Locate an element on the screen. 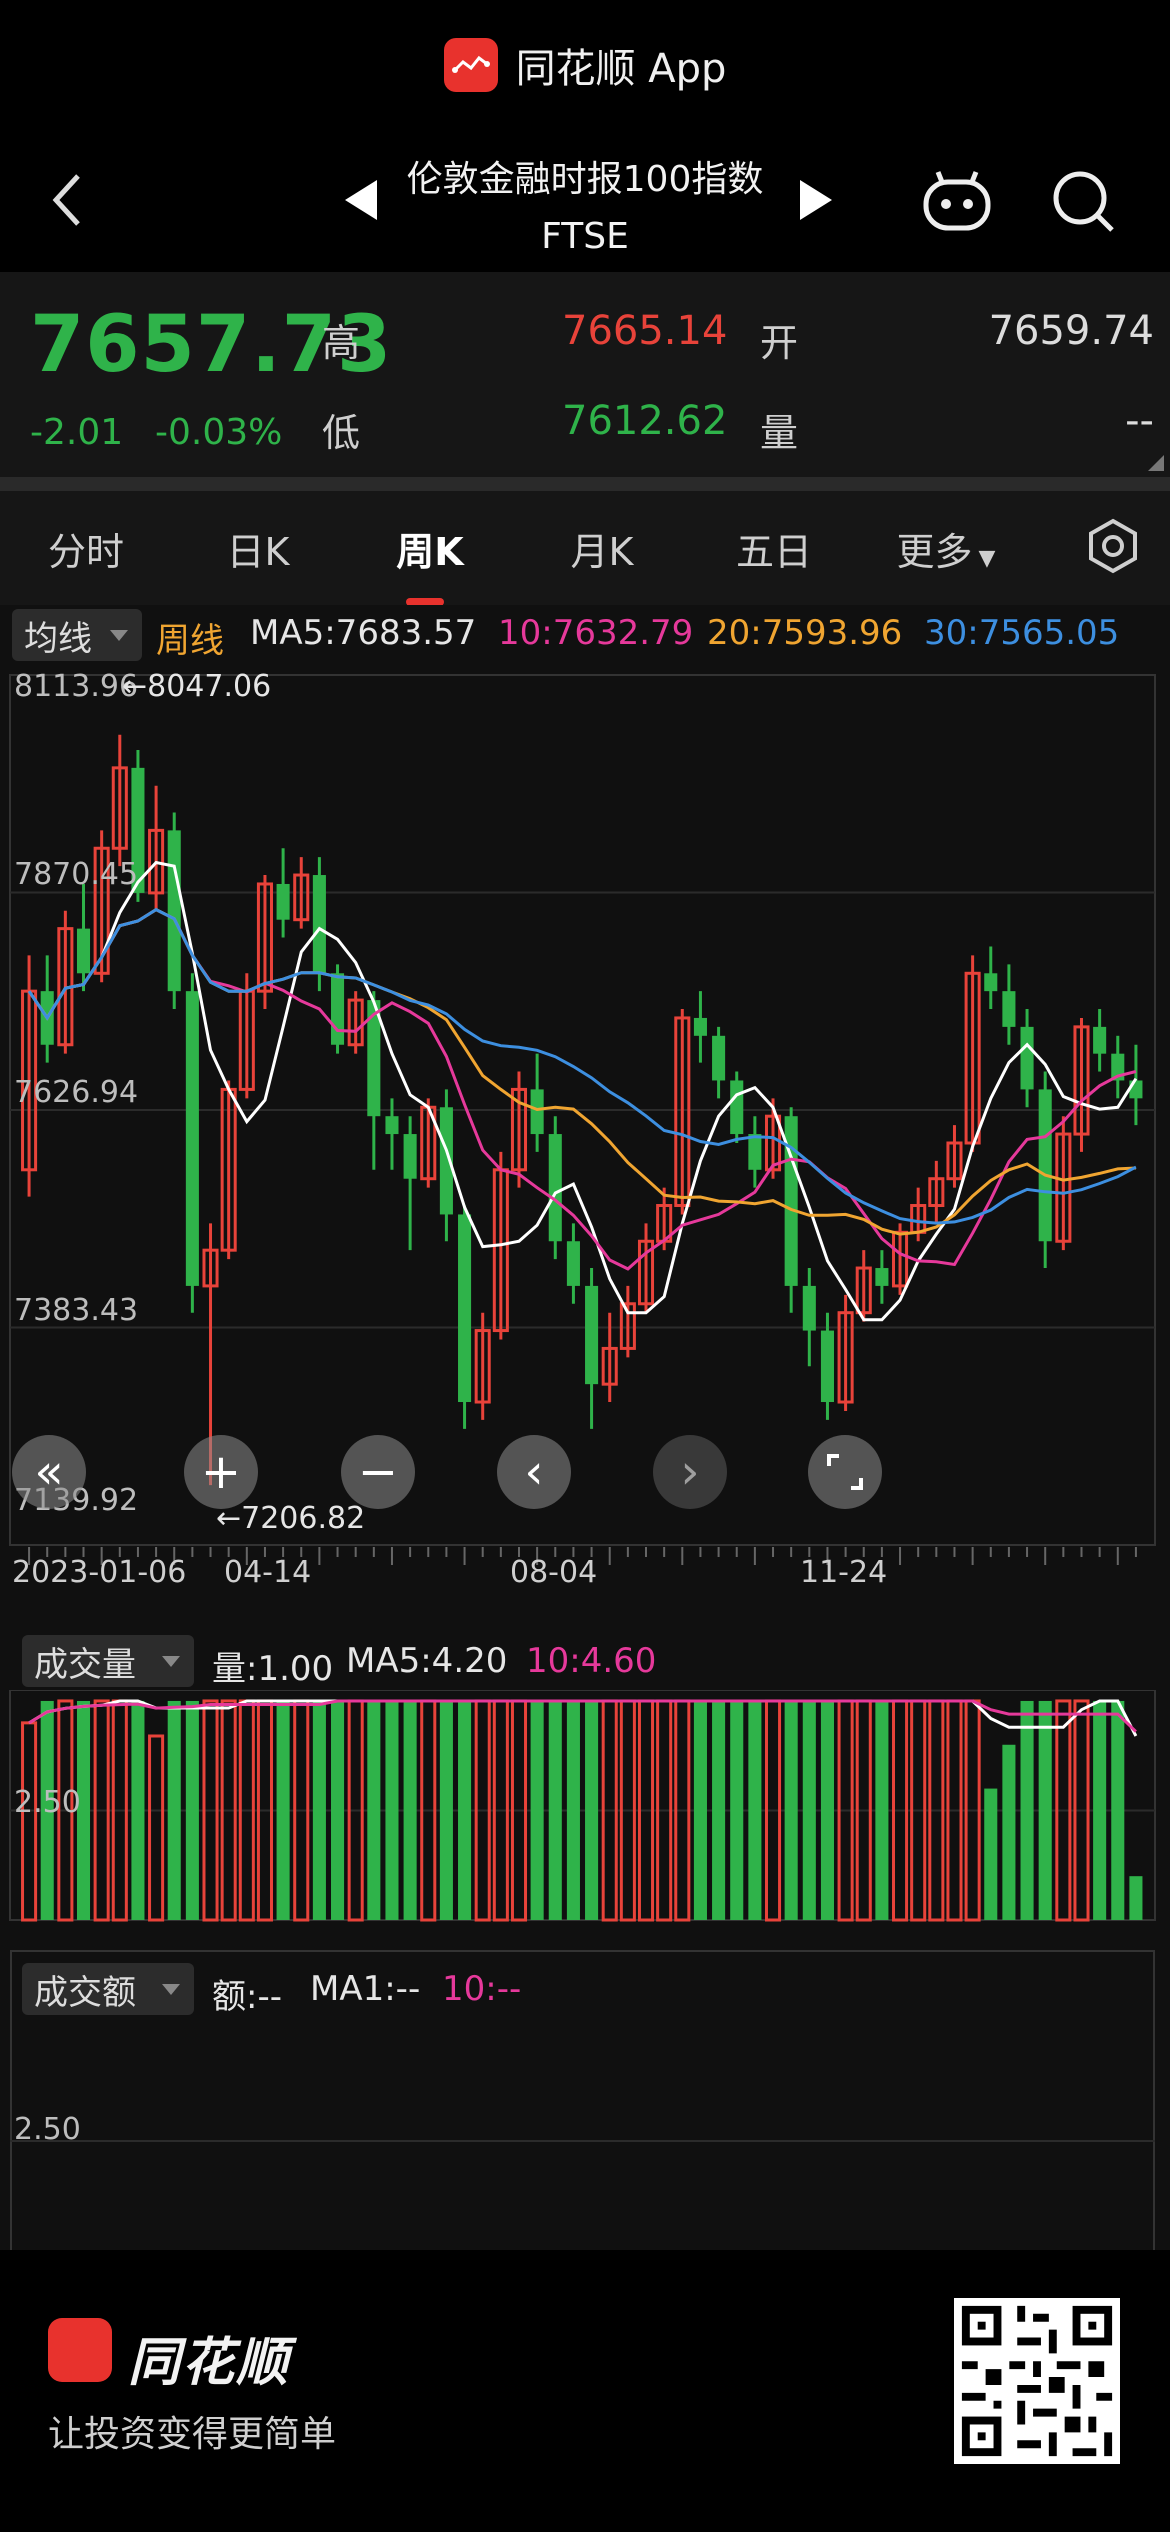  brand-slogan: 让投资变得更简单 is located at coordinates (192, 2434).